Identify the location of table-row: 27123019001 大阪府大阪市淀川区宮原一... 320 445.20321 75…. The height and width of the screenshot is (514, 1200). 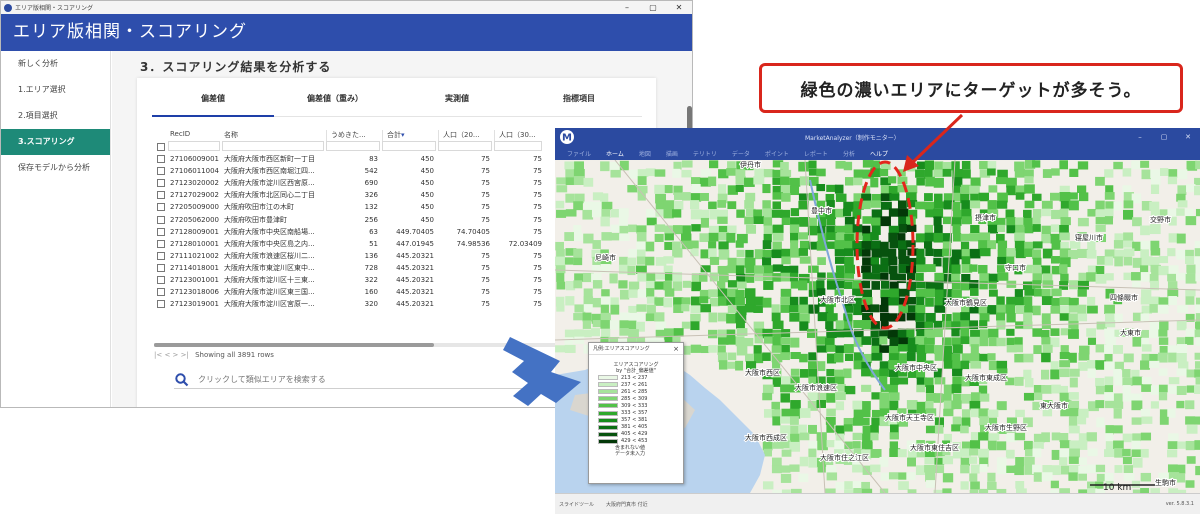
(359, 304).